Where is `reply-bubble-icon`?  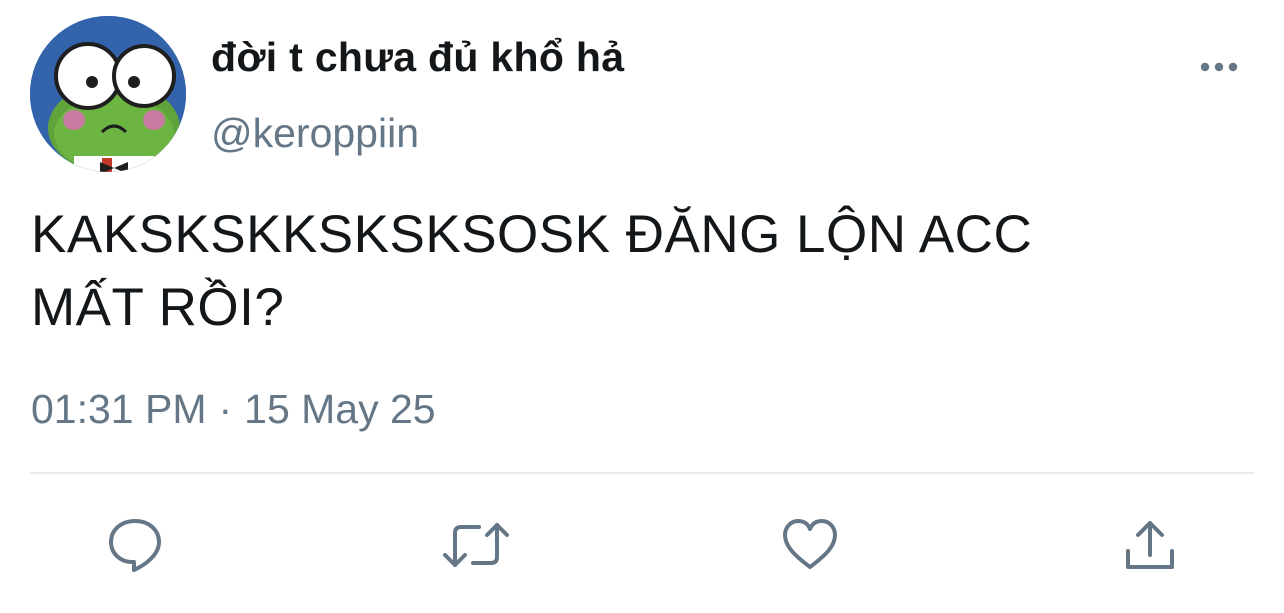 reply-bubble-icon is located at coordinates (135, 545).